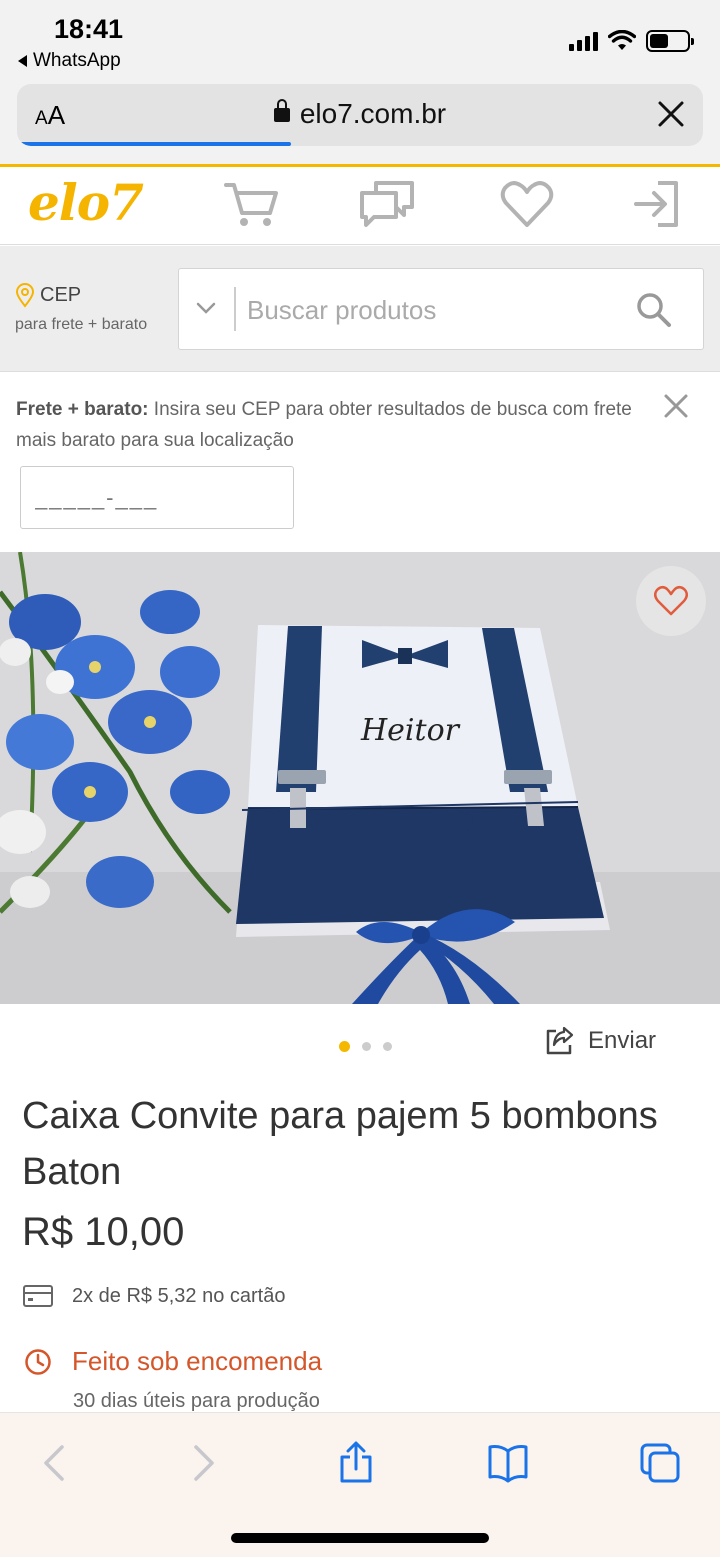  Describe the element at coordinates (251, 204) in the screenshot. I see `cart-icon` at that location.